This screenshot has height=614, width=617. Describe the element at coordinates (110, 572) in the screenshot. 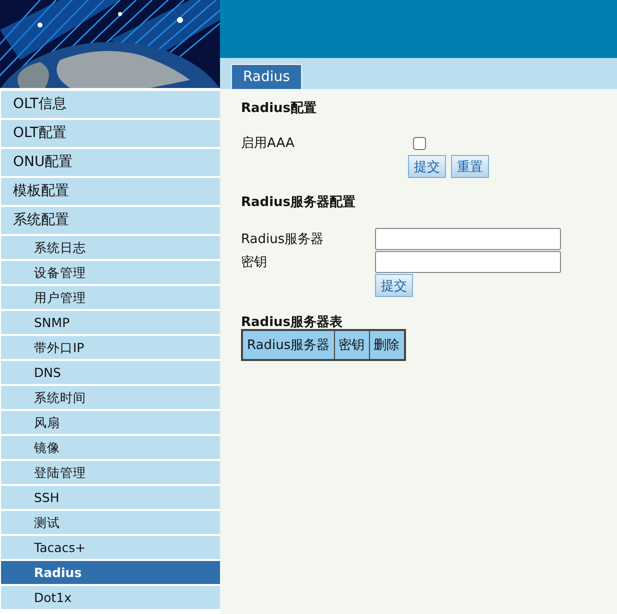

I see `sidebar-subitem: Radius` at that location.